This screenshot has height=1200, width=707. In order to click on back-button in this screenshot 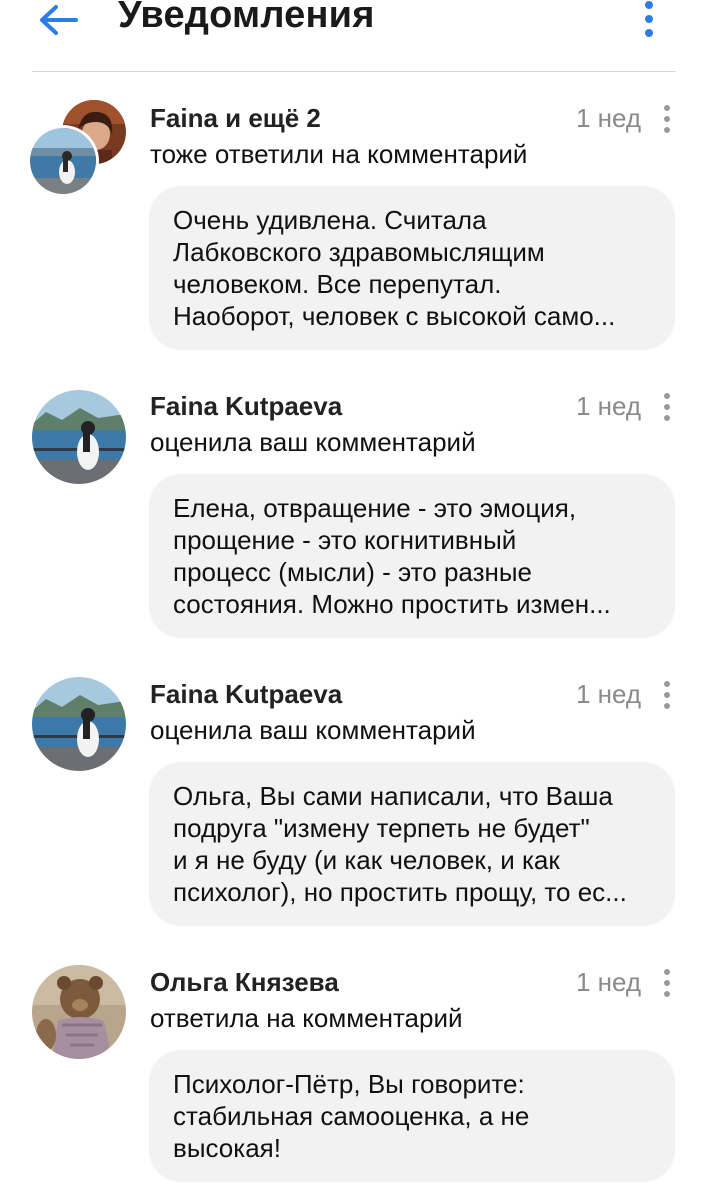, I will do `click(59, 20)`.